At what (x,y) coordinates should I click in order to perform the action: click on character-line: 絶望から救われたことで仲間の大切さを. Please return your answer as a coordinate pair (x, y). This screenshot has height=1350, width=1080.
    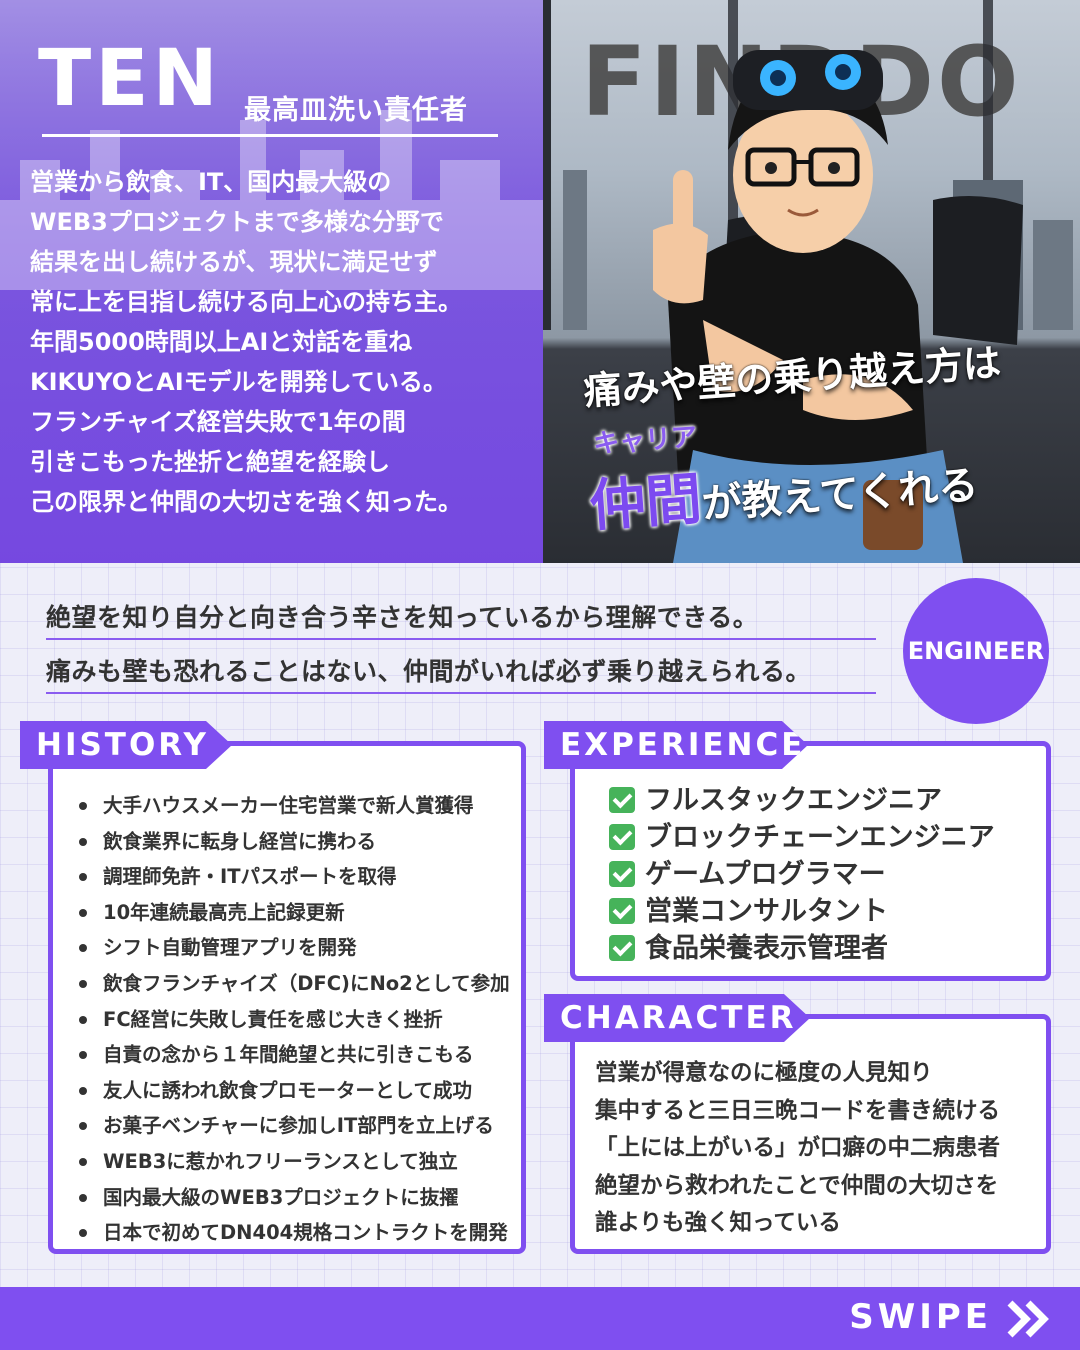
    Looking at the image, I should click on (797, 1185).